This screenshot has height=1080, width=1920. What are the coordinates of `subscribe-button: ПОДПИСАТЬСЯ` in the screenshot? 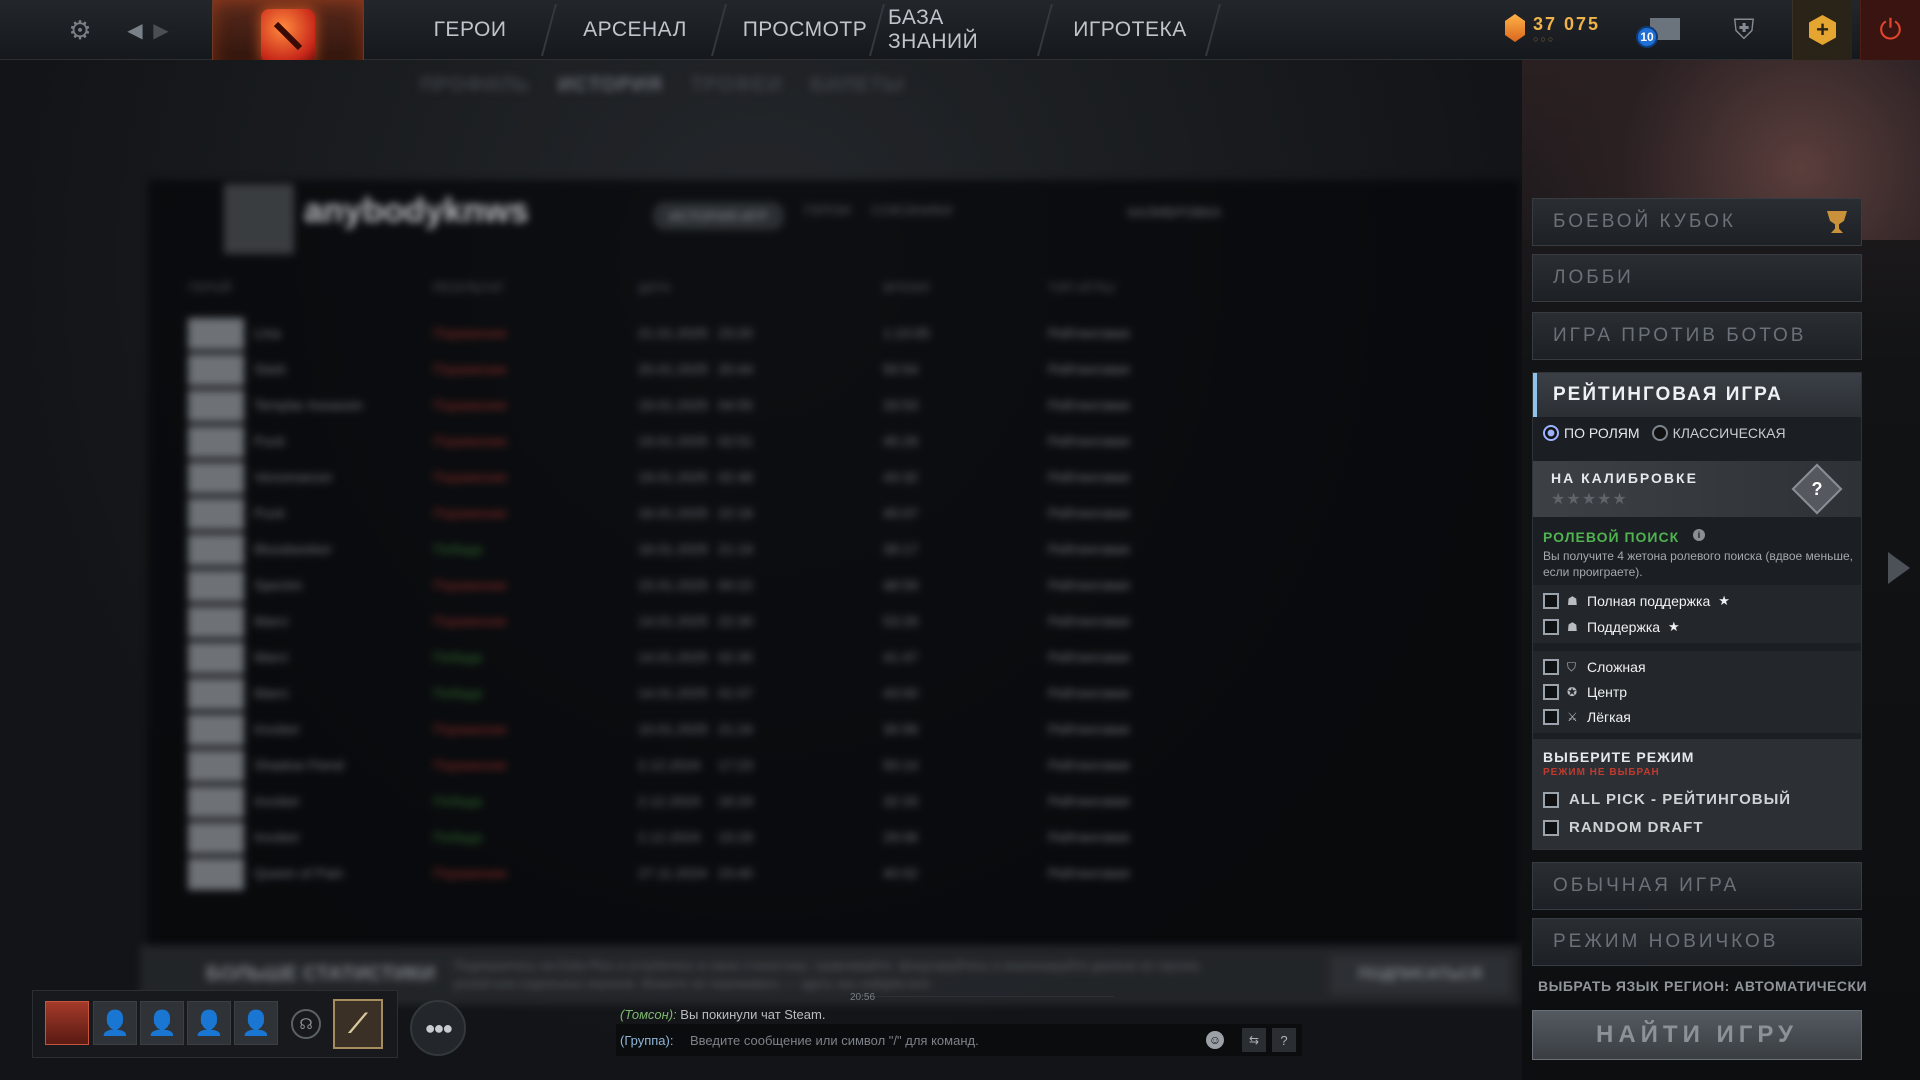 It's located at (1420, 975).